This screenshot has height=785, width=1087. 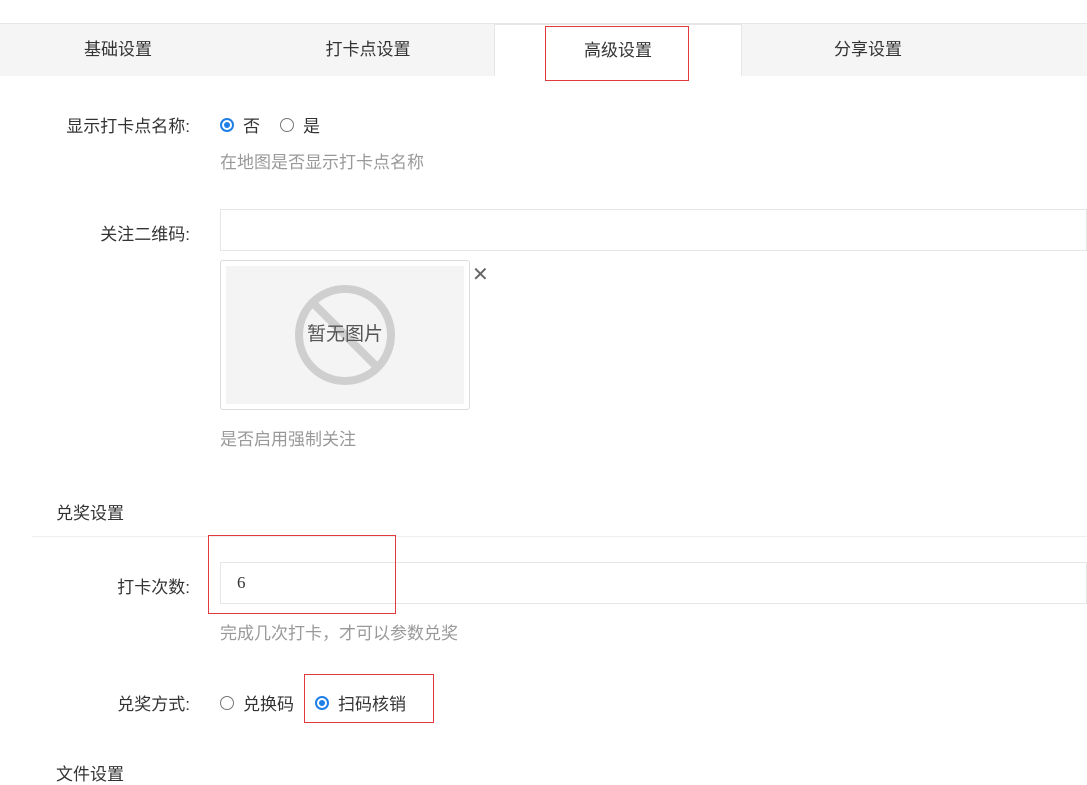 What do you see at coordinates (153, 704) in the screenshot?
I see `prize-method-label: 兑奖方式:` at bounding box center [153, 704].